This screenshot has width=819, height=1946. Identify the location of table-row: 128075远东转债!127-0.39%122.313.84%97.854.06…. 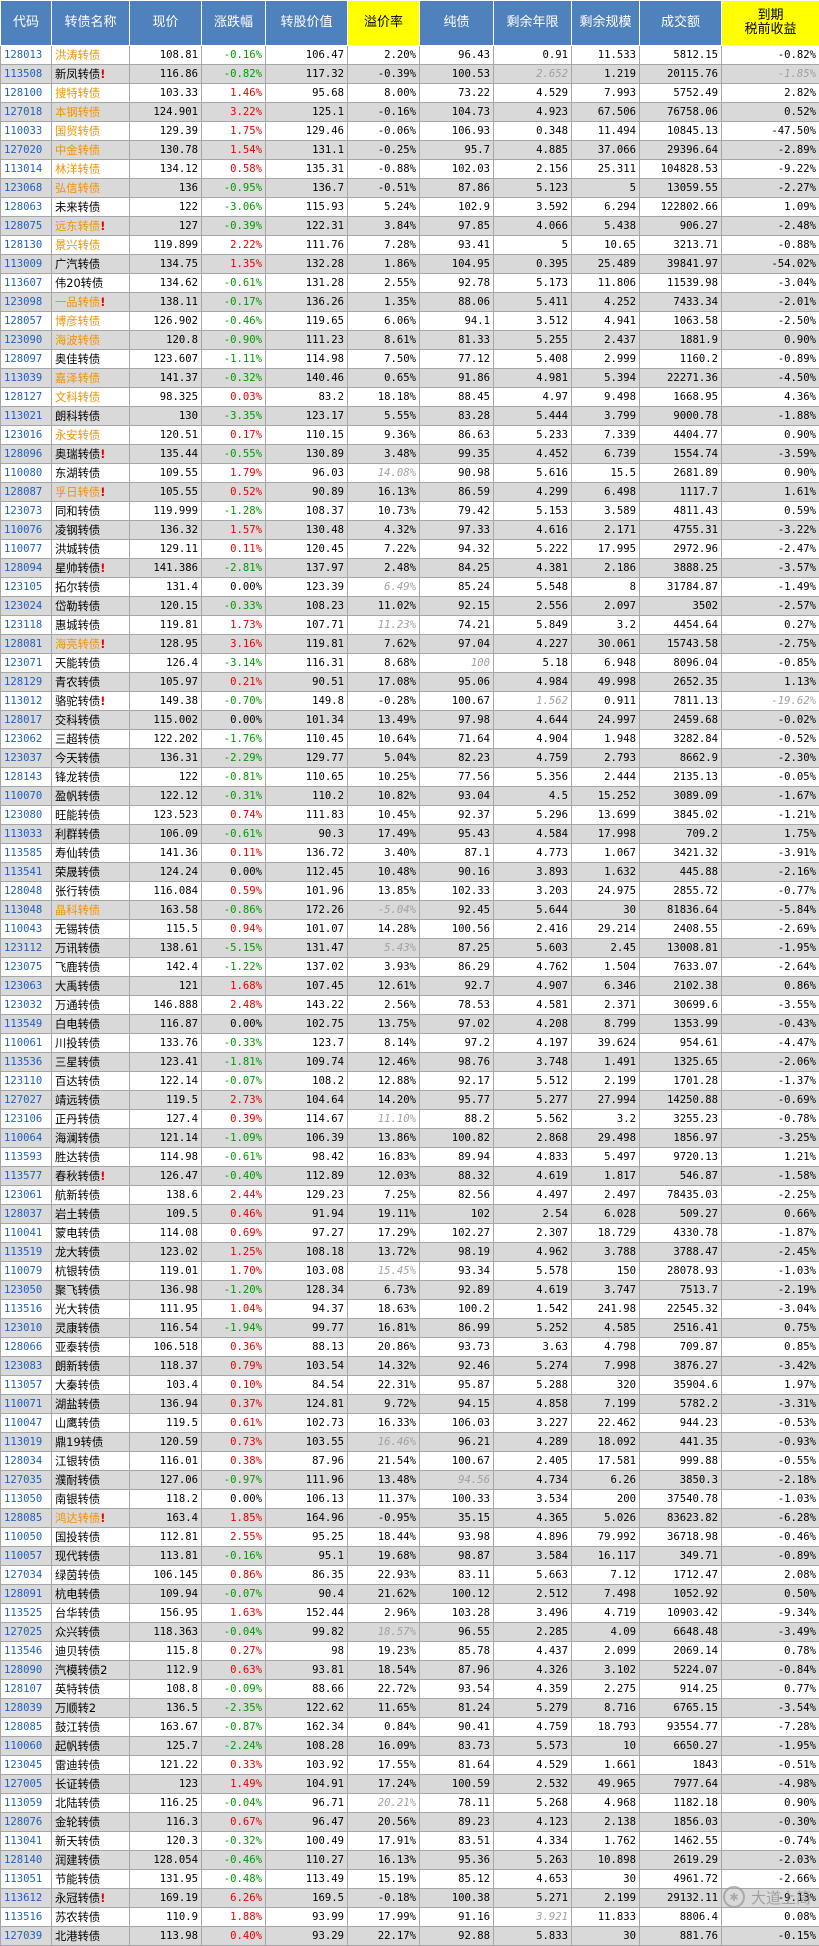
(410, 226).